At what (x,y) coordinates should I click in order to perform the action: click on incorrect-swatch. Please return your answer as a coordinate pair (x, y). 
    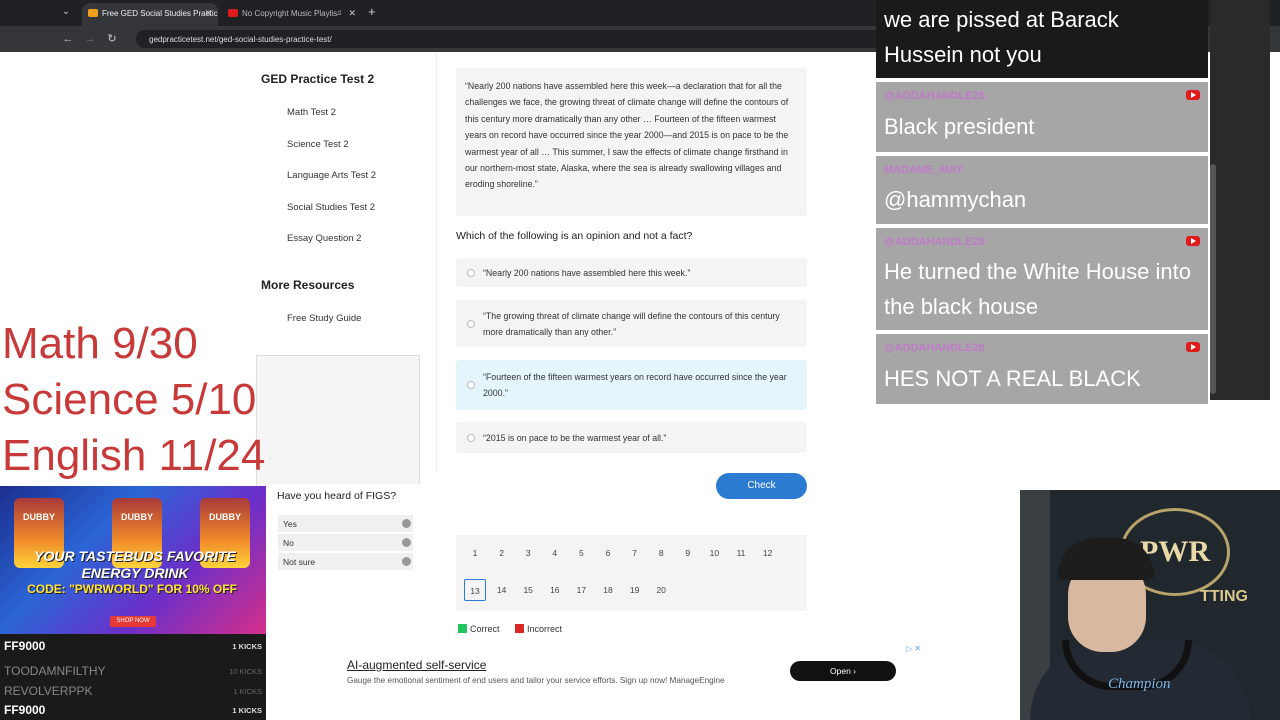
    Looking at the image, I should click on (519, 628).